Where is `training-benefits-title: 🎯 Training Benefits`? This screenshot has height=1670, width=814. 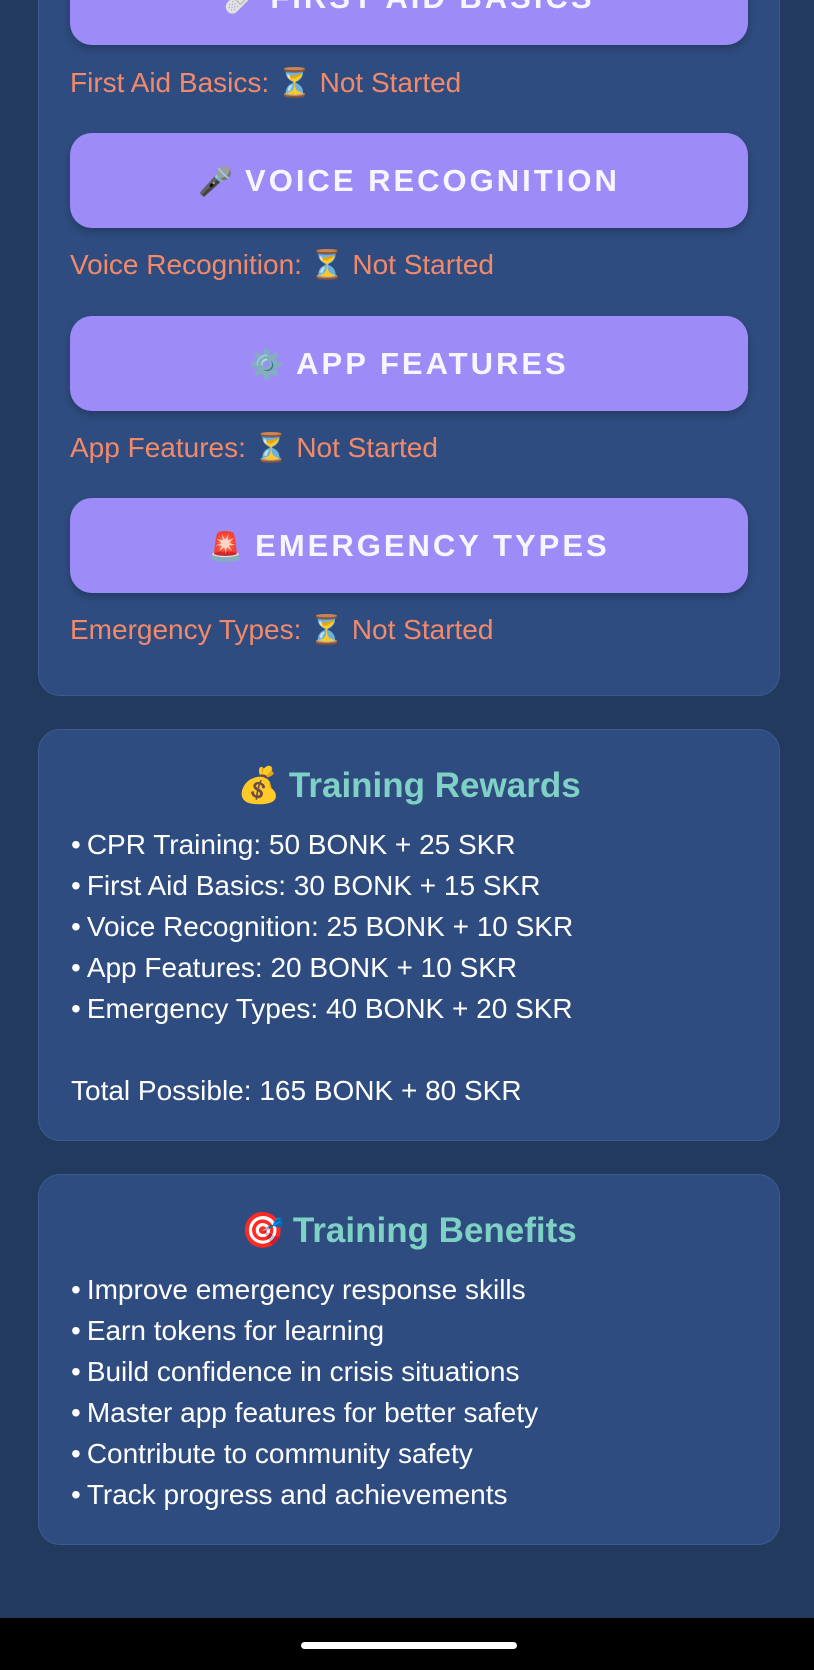
training-benefits-title: 🎯 Training Benefits is located at coordinates (409, 1230).